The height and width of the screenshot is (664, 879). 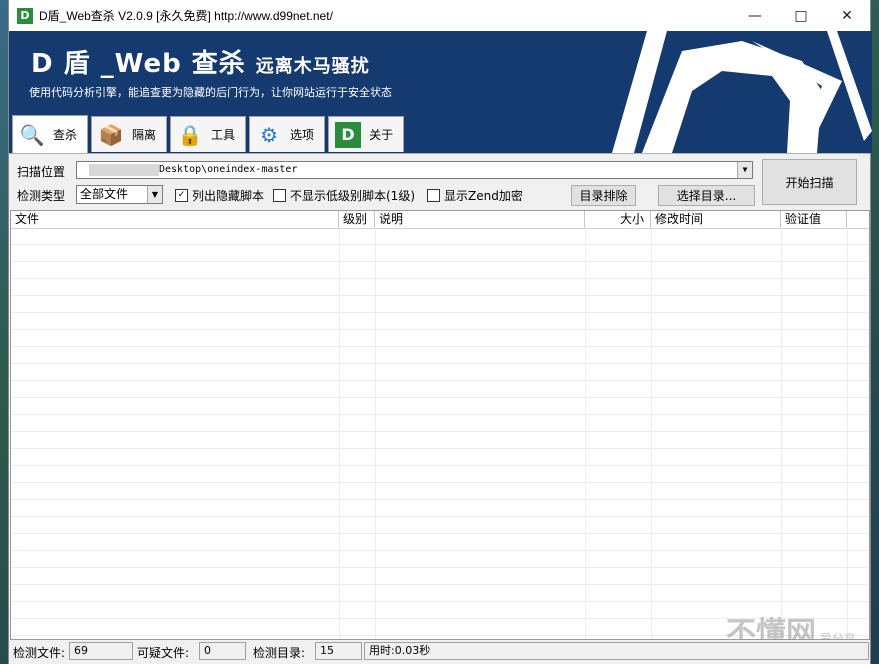 I want to click on maximize-button: □, so click(x=801, y=15).